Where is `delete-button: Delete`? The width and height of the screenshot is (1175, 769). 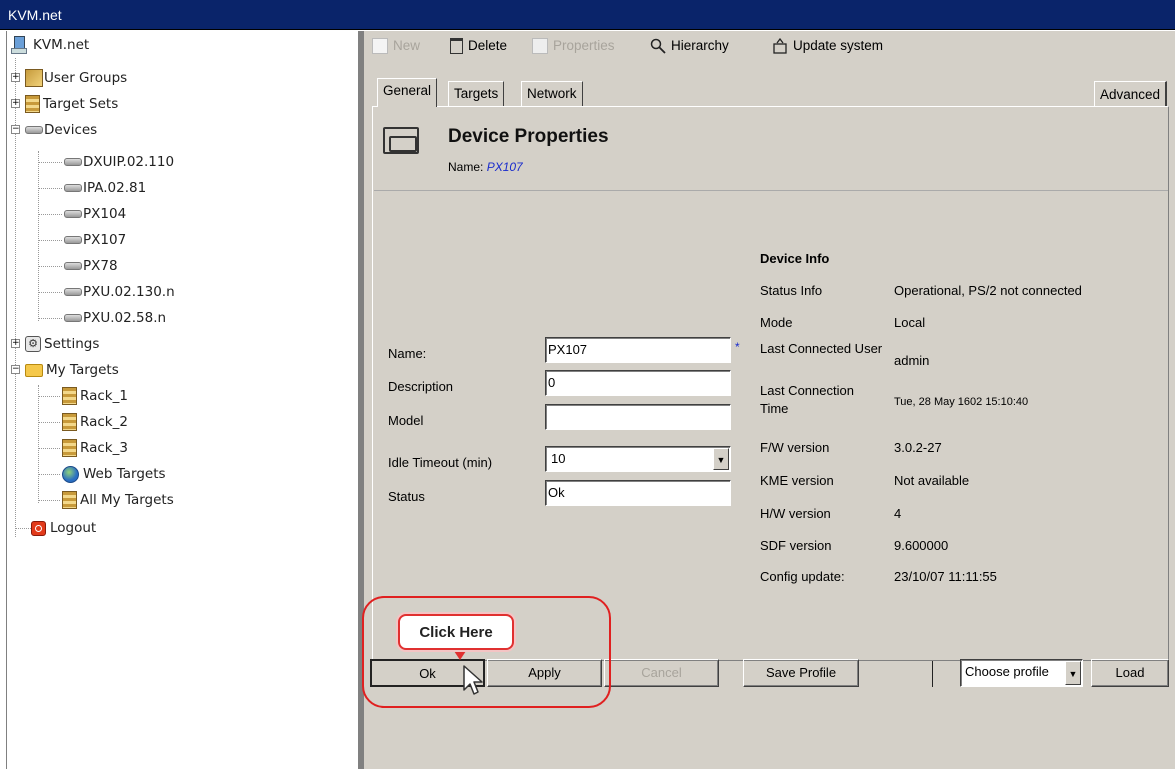
delete-button: Delete is located at coordinates (478, 46).